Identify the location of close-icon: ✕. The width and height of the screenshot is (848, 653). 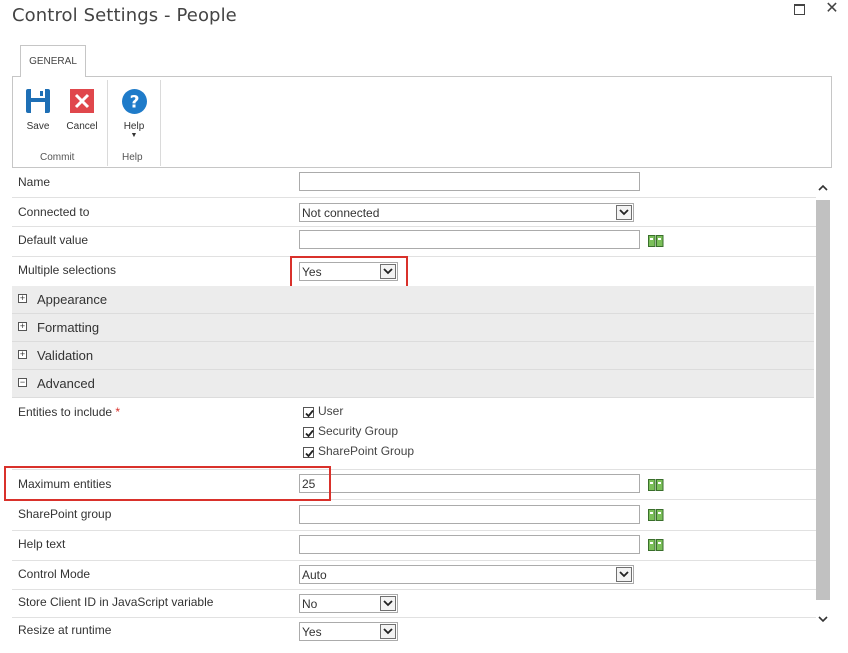
(832, 8).